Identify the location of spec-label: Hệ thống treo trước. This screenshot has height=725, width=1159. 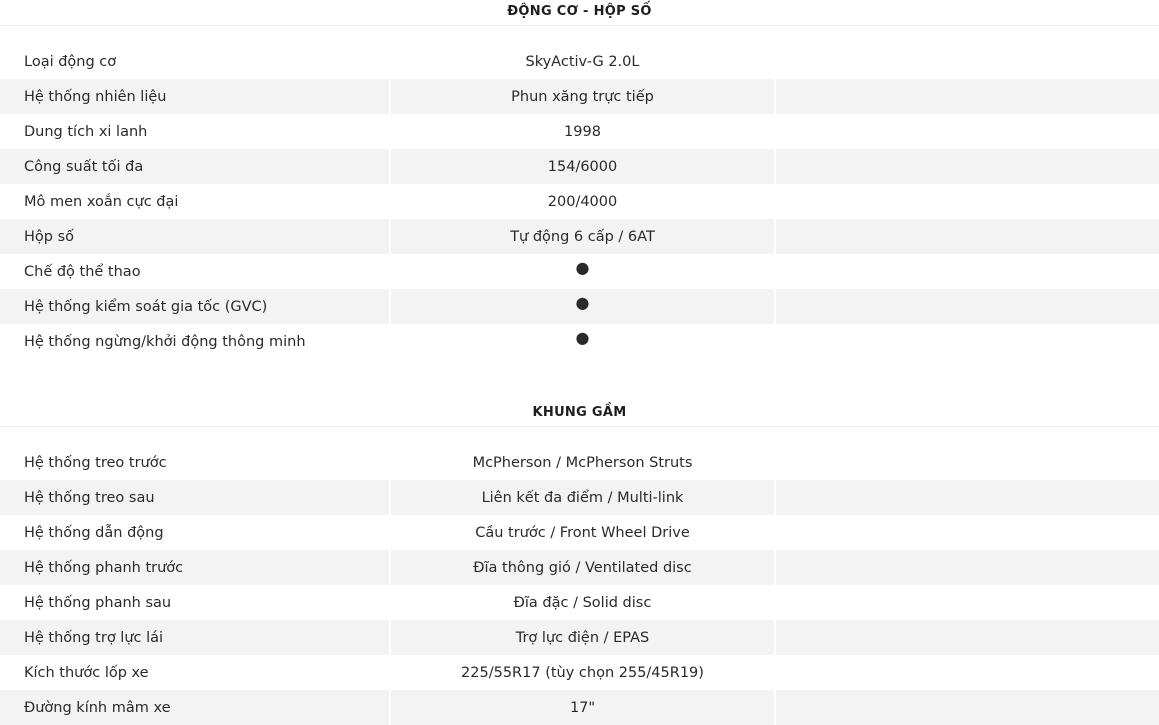
(95, 462).